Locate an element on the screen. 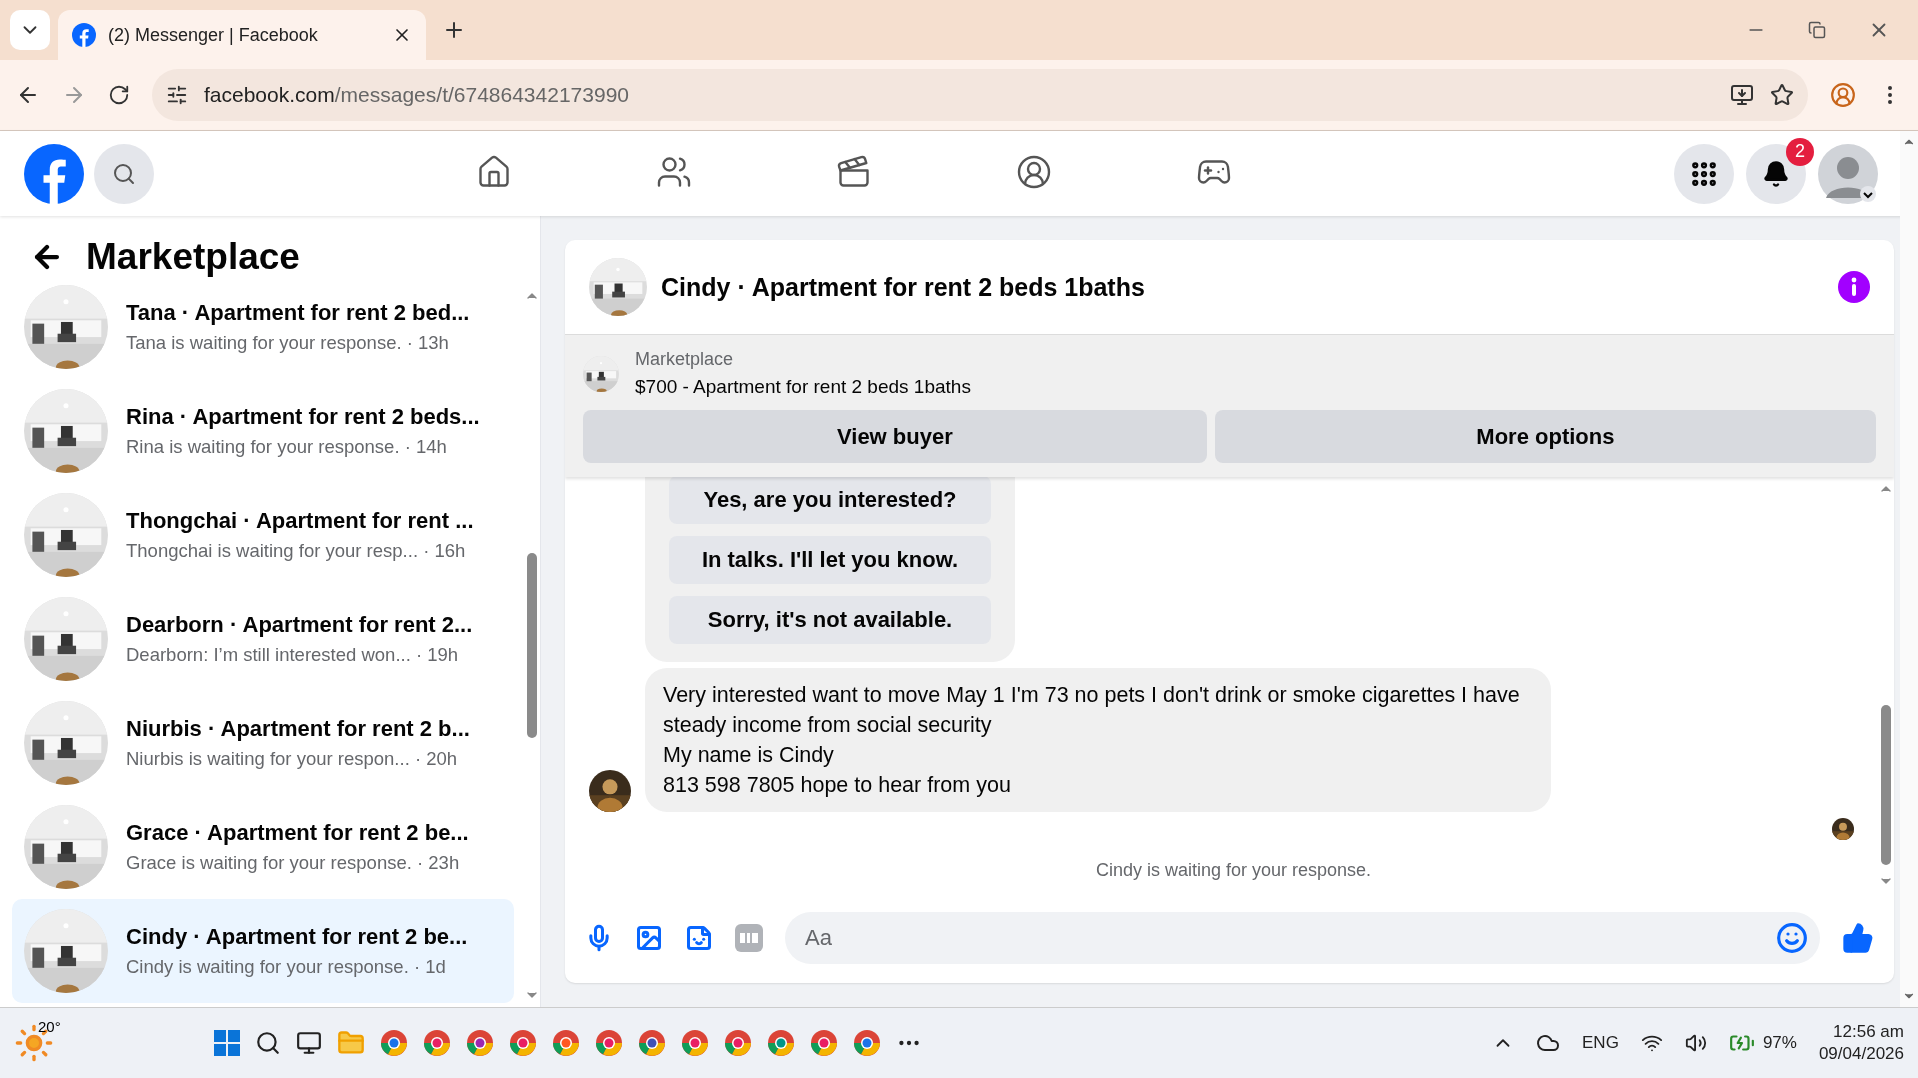 The height and width of the screenshot is (1078, 1918). conversation-item: Tana · Apartment for rent 2 bed... Tana is waiting for your response. · 13h is located at coordinates (263, 331).